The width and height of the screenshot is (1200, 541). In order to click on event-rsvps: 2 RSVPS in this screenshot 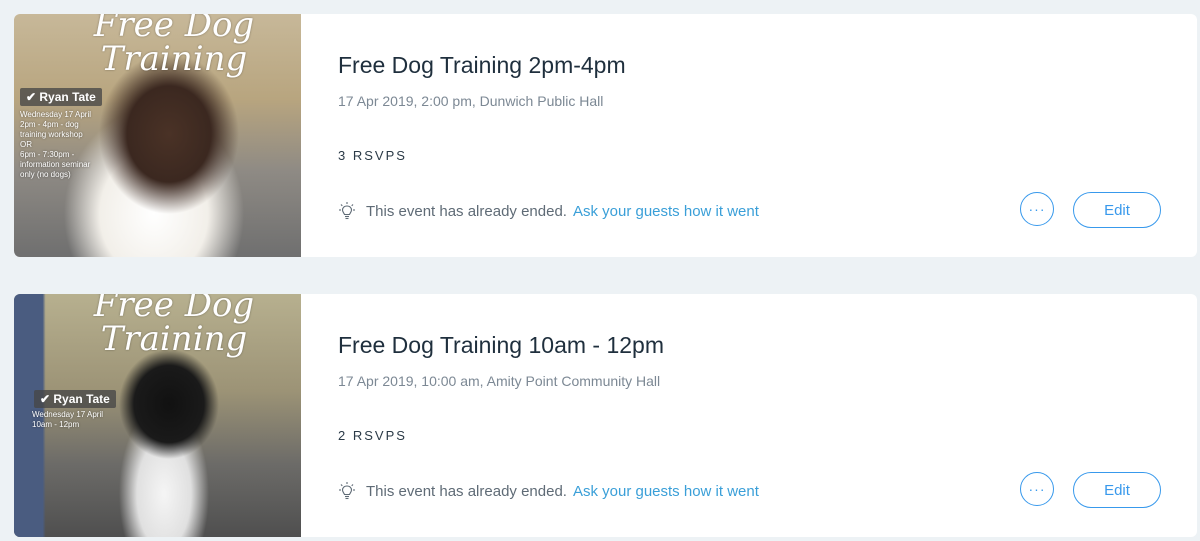, I will do `click(372, 435)`.